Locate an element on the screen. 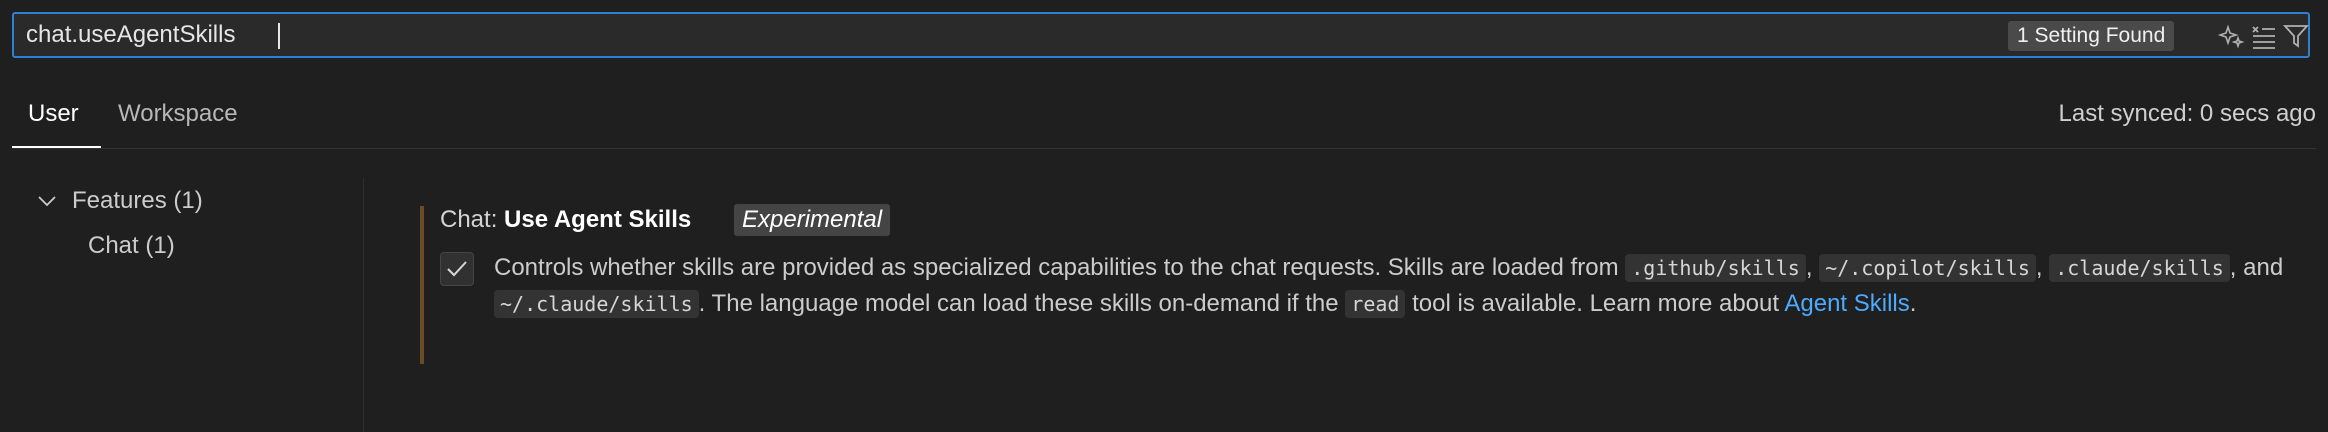 The height and width of the screenshot is (432, 2328). desc-text: , and is located at coordinates (2256, 267).